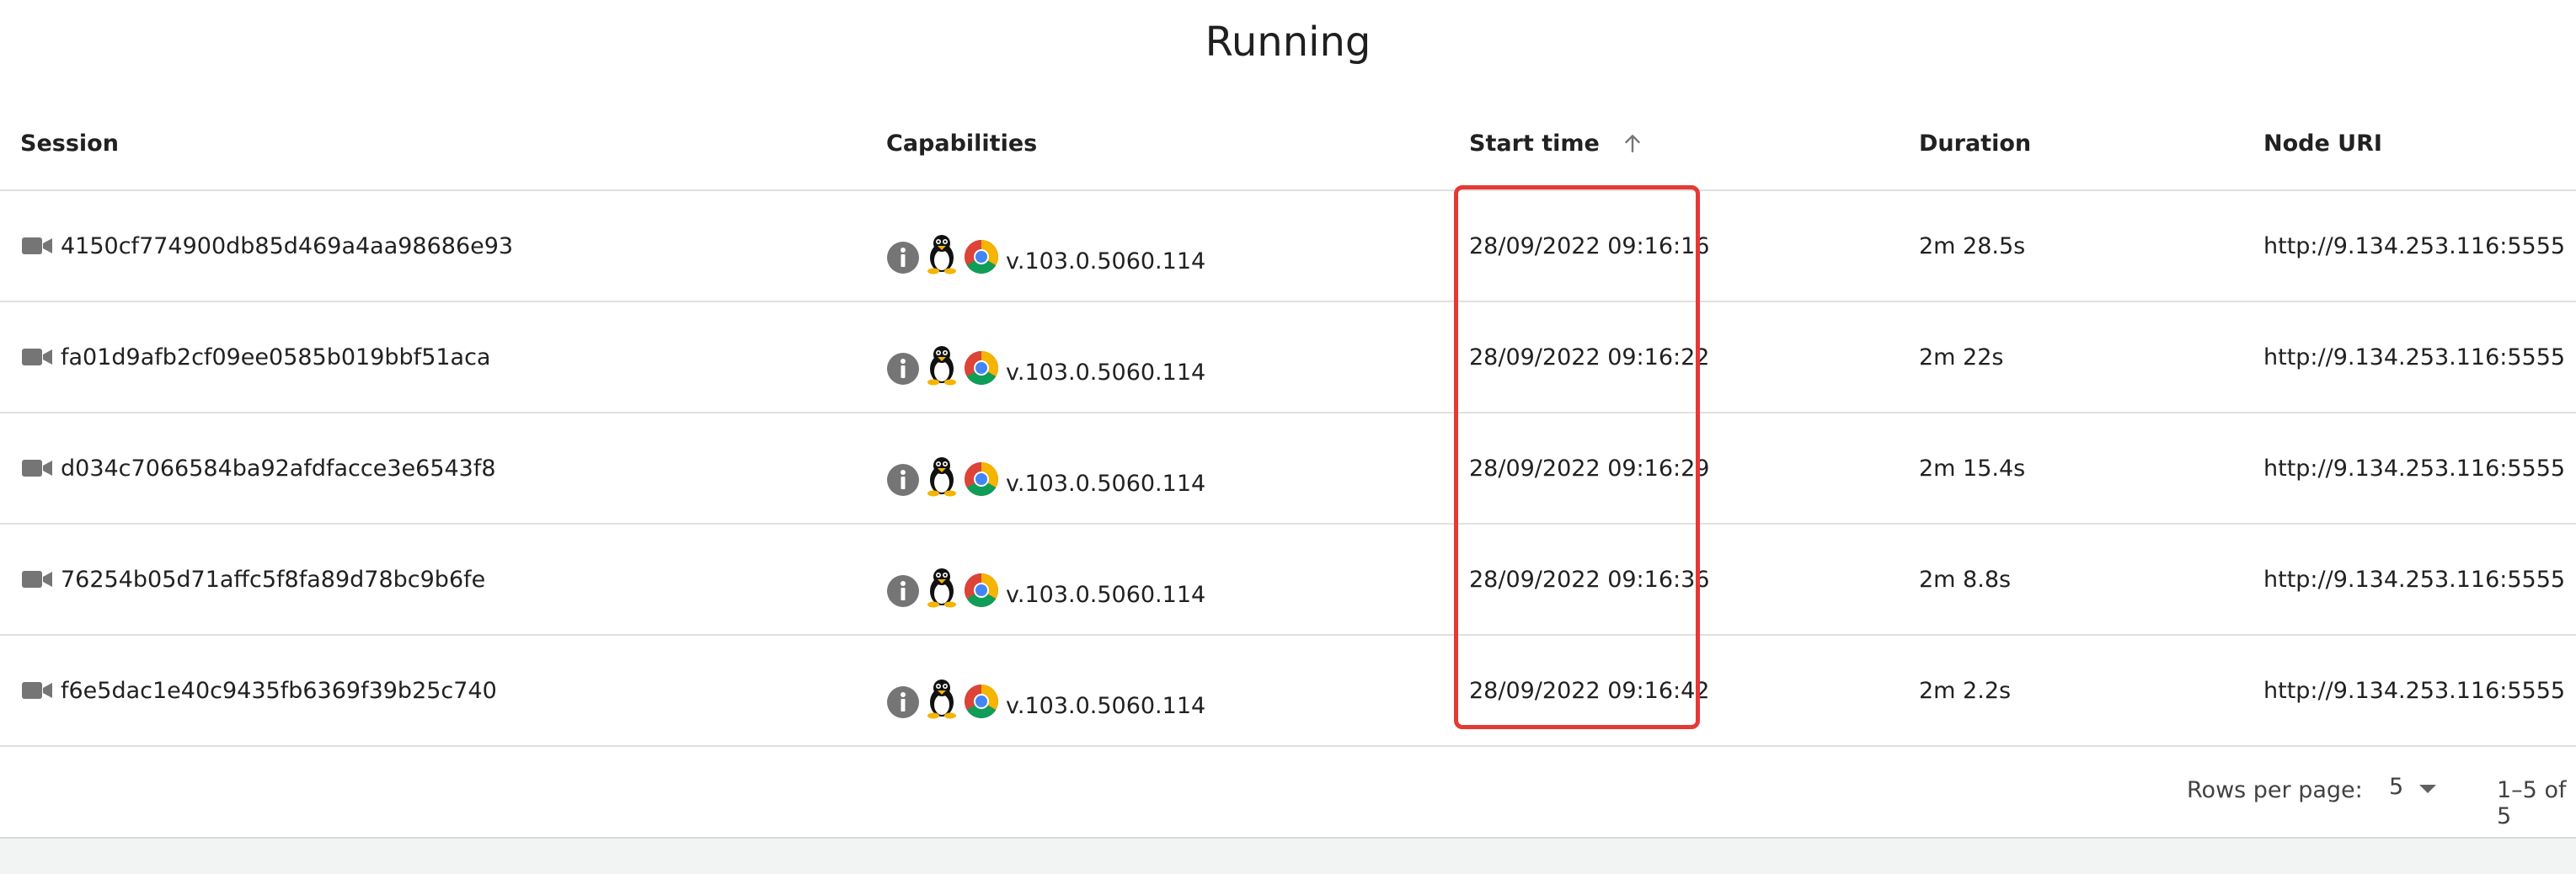 The height and width of the screenshot is (874, 2576). What do you see at coordinates (2322, 143) in the screenshot?
I see `column-header-node-uri: Node URI` at bounding box center [2322, 143].